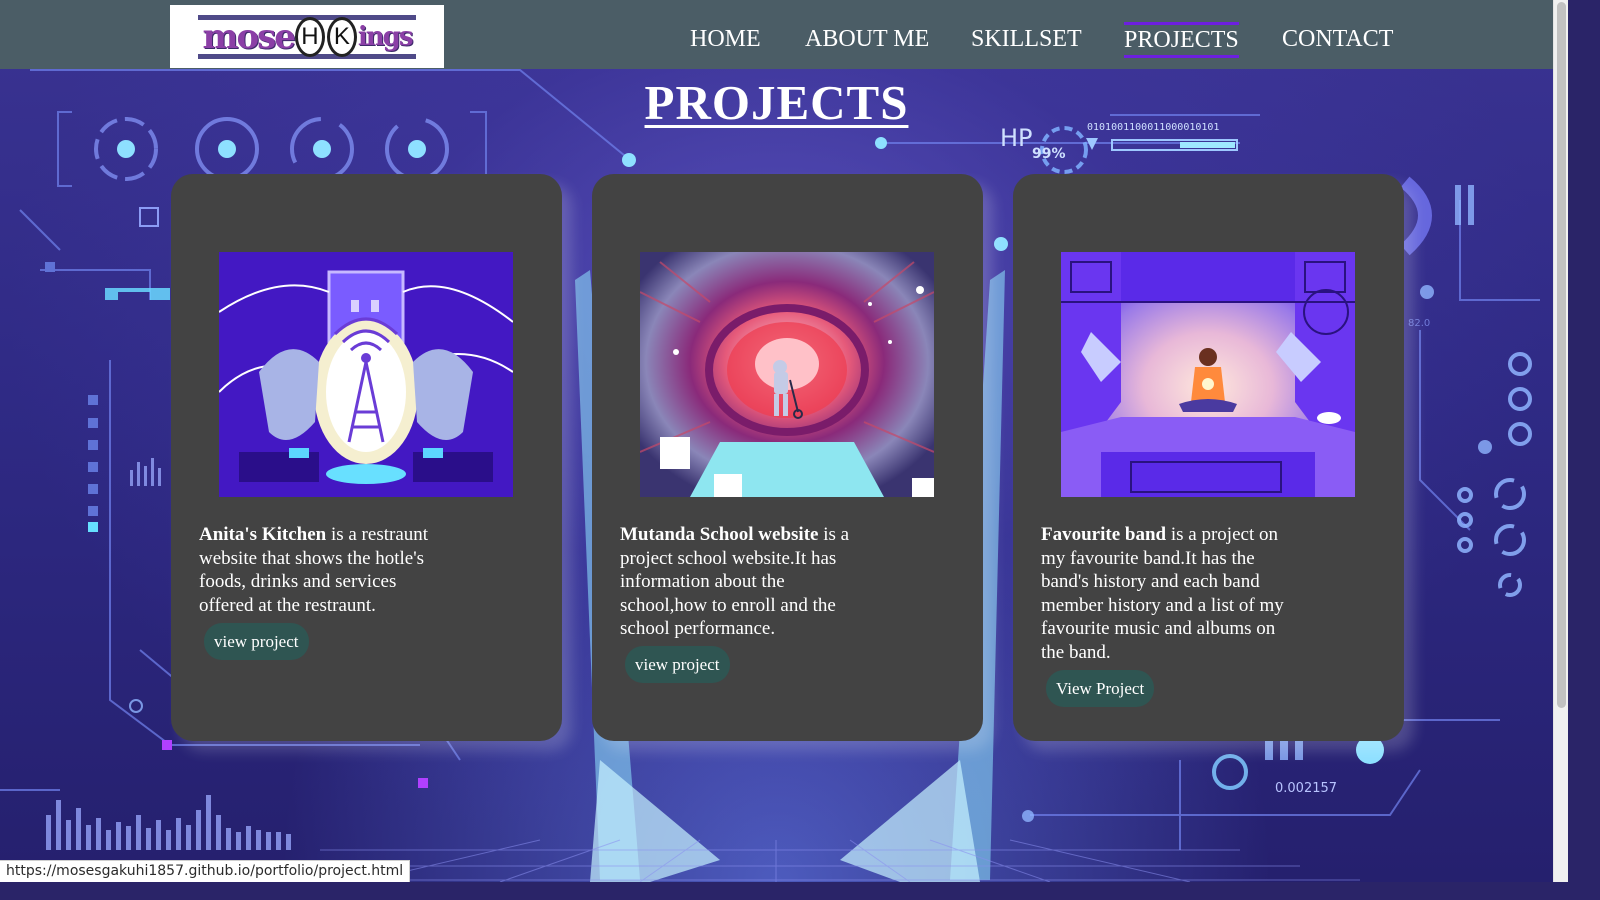 The height and width of the screenshot is (900, 1600). What do you see at coordinates (1049, 154) in the screenshot?
I see `hud-hp-percent: 99%` at bounding box center [1049, 154].